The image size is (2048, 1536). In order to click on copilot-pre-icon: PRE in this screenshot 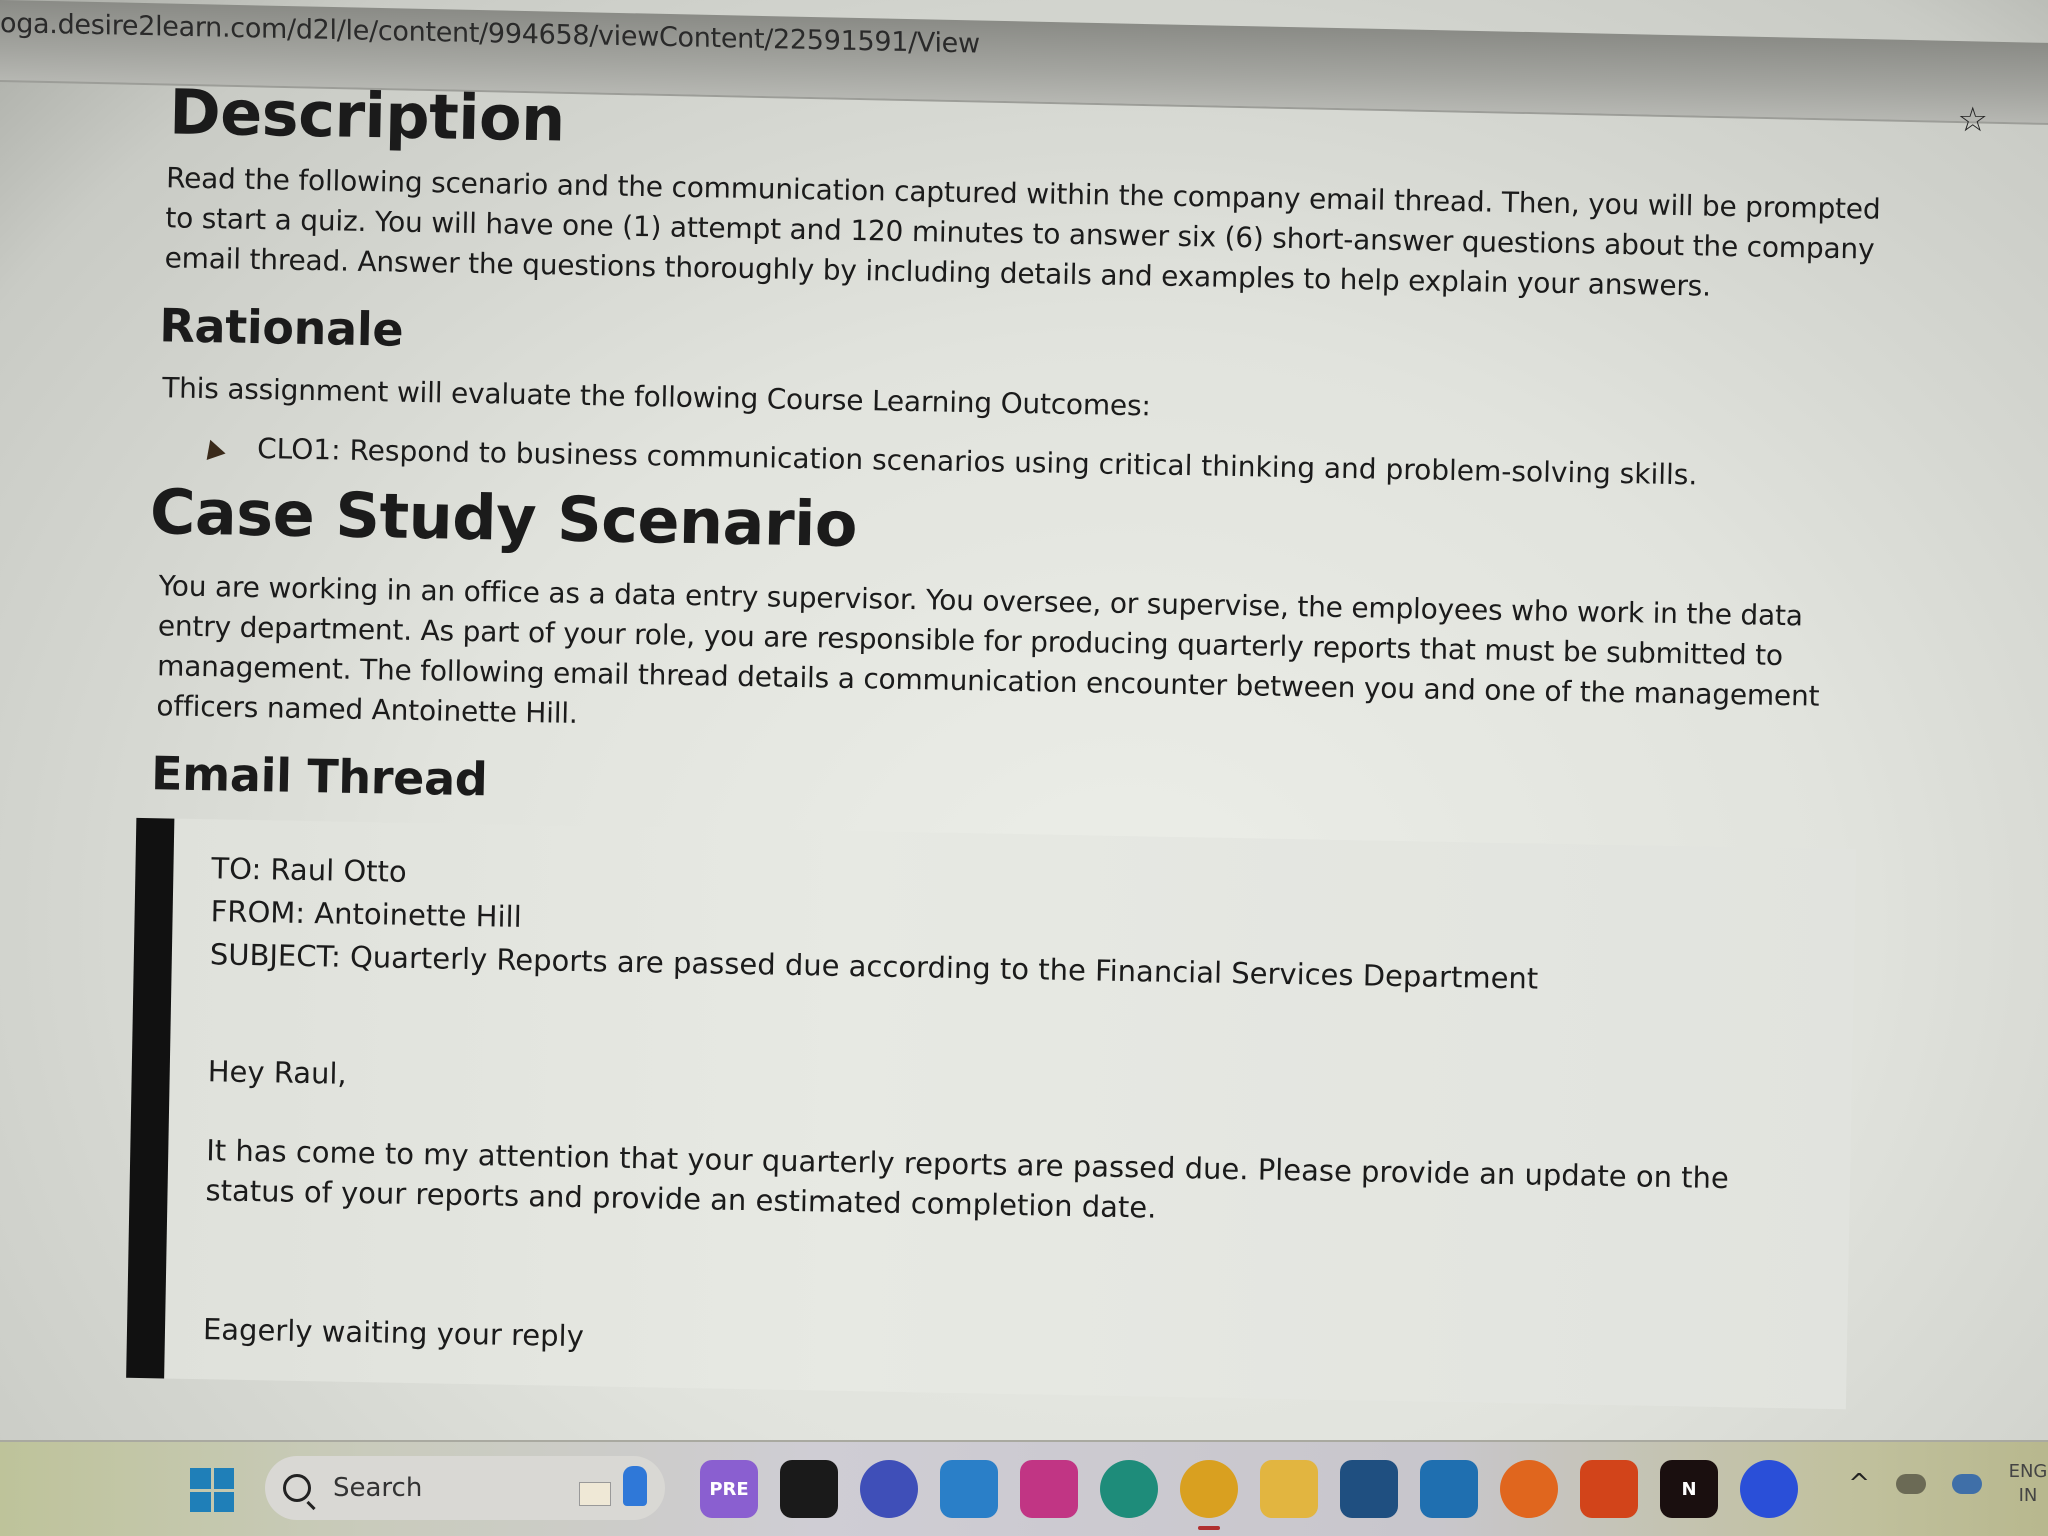, I will do `click(729, 1489)`.